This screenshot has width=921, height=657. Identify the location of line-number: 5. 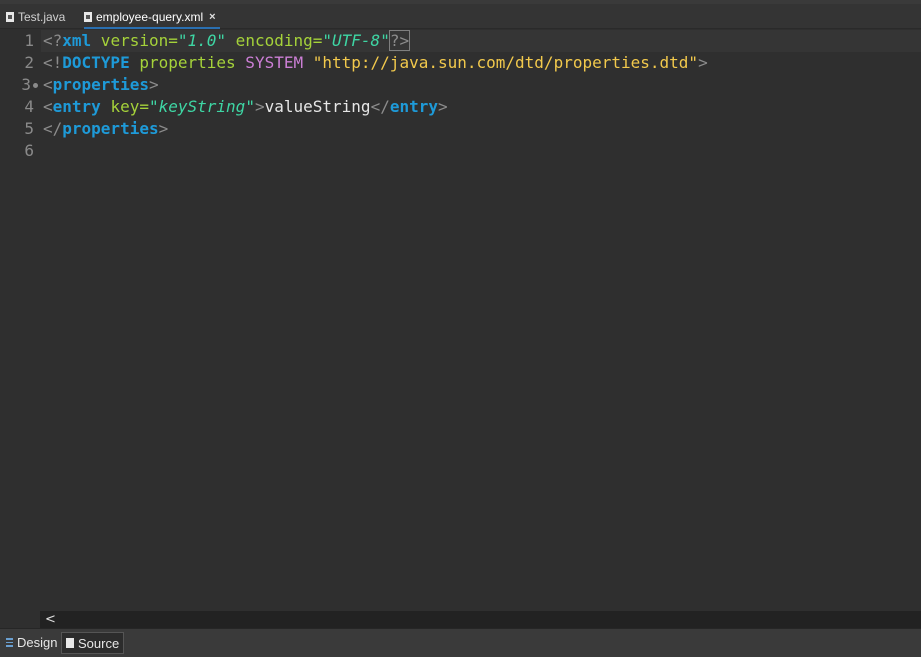
(29, 128).